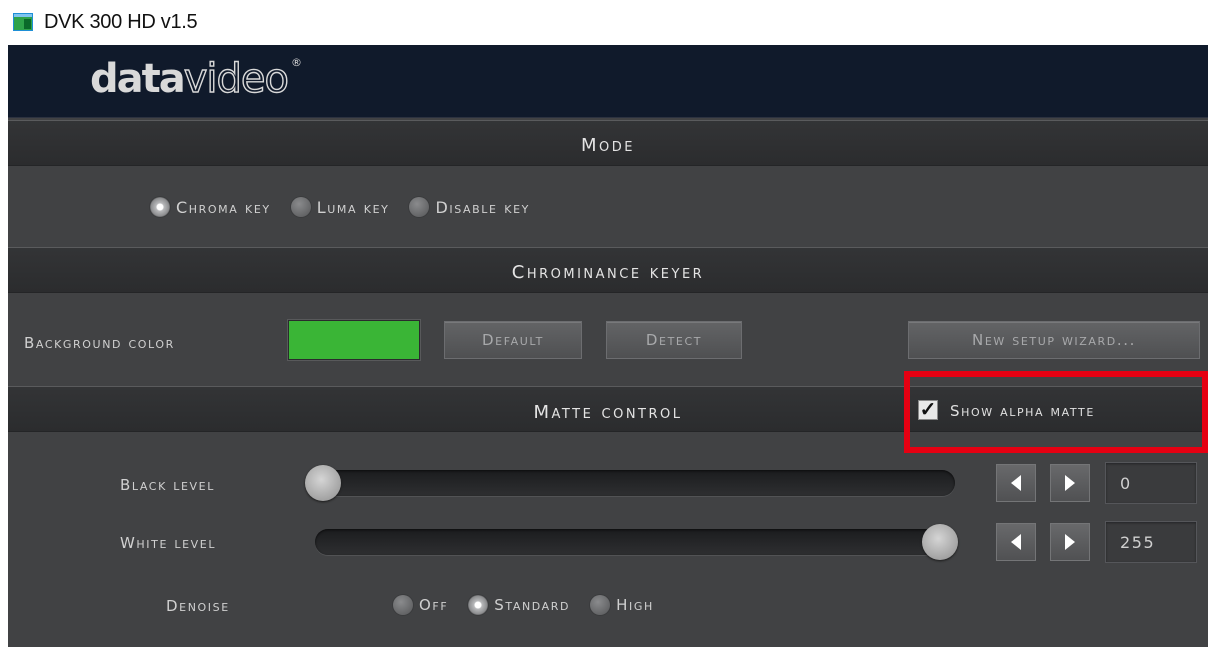 This screenshot has width=1208, height=647. I want to click on mode-radio-group: Chroma key Luma key Disable key, so click(350, 207).